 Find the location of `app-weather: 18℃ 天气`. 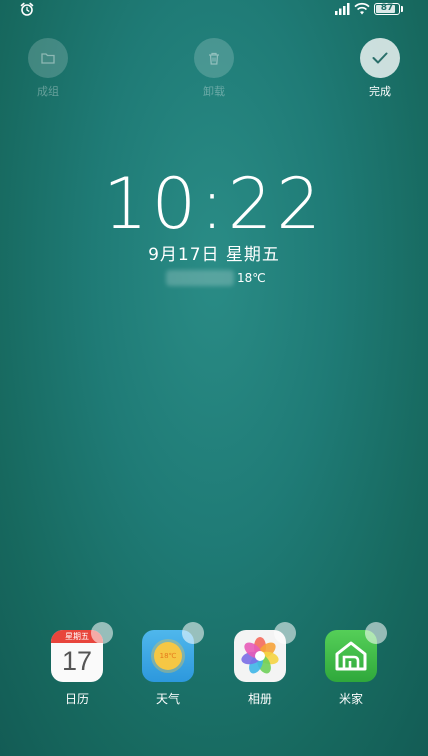

app-weather: 18℃ 天气 is located at coordinates (172, 664).